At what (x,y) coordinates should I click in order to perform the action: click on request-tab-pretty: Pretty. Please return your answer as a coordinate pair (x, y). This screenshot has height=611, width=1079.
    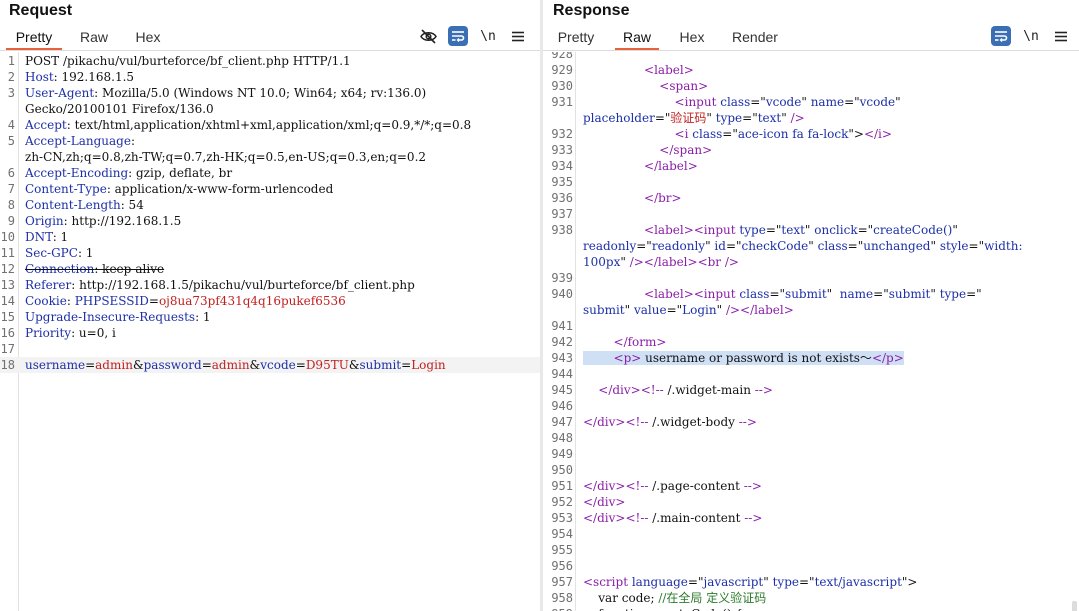
    Looking at the image, I should click on (34, 38).